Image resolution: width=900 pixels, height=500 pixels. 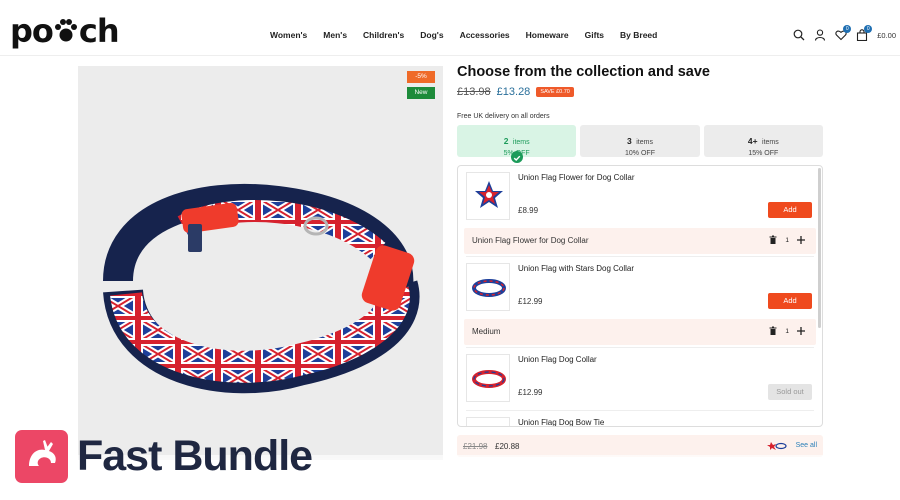 What do you see at coordinates (195, 456) in the screenshot?
I see `fast-bundle-wordmark: Fast Bundle` at bounding box center [195, 456].